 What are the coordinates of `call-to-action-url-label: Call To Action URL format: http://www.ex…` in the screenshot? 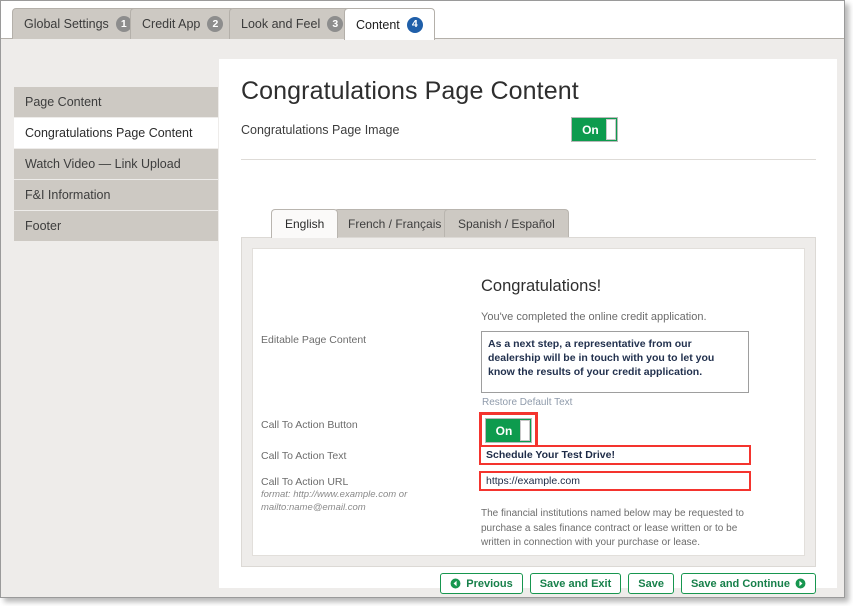 It's located at (361, 495).